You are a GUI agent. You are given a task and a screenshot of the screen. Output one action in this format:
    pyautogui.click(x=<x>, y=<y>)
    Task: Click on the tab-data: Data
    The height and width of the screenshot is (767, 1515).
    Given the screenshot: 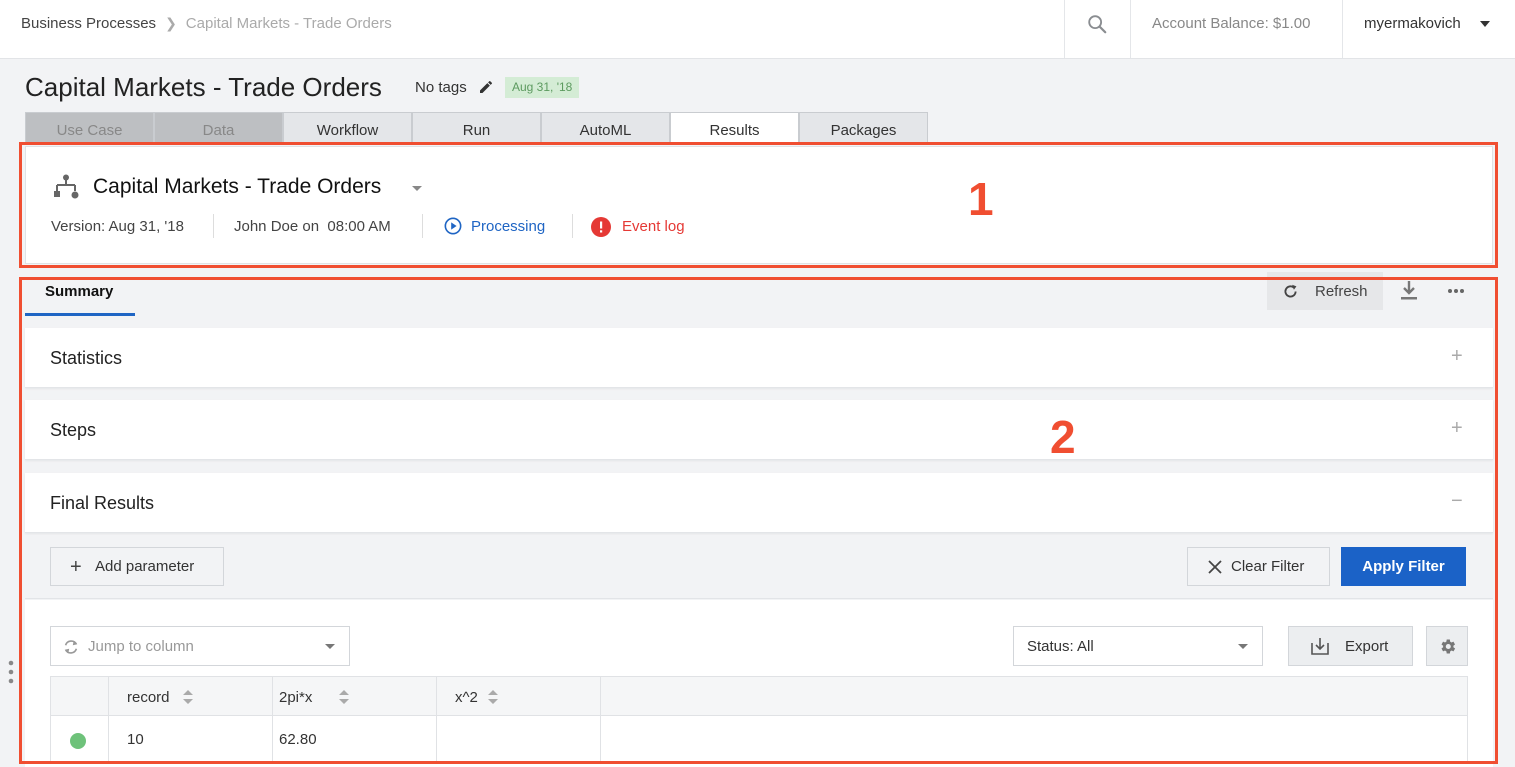 What is the action you would take?
    pyautogui.click(x=218, y=127)
    